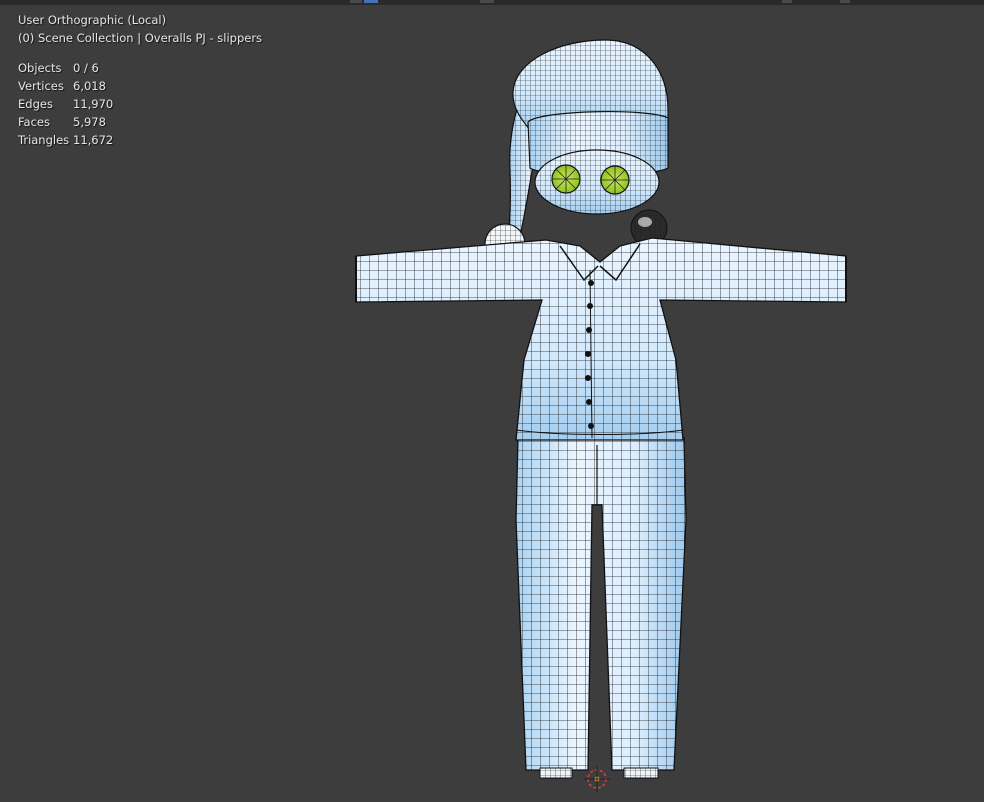 The width and height of the screenshot is (984, 802). Describe the element at coordinates (86, 68) in the screenshot. I see `stat-value: 0 / 6` at that location.